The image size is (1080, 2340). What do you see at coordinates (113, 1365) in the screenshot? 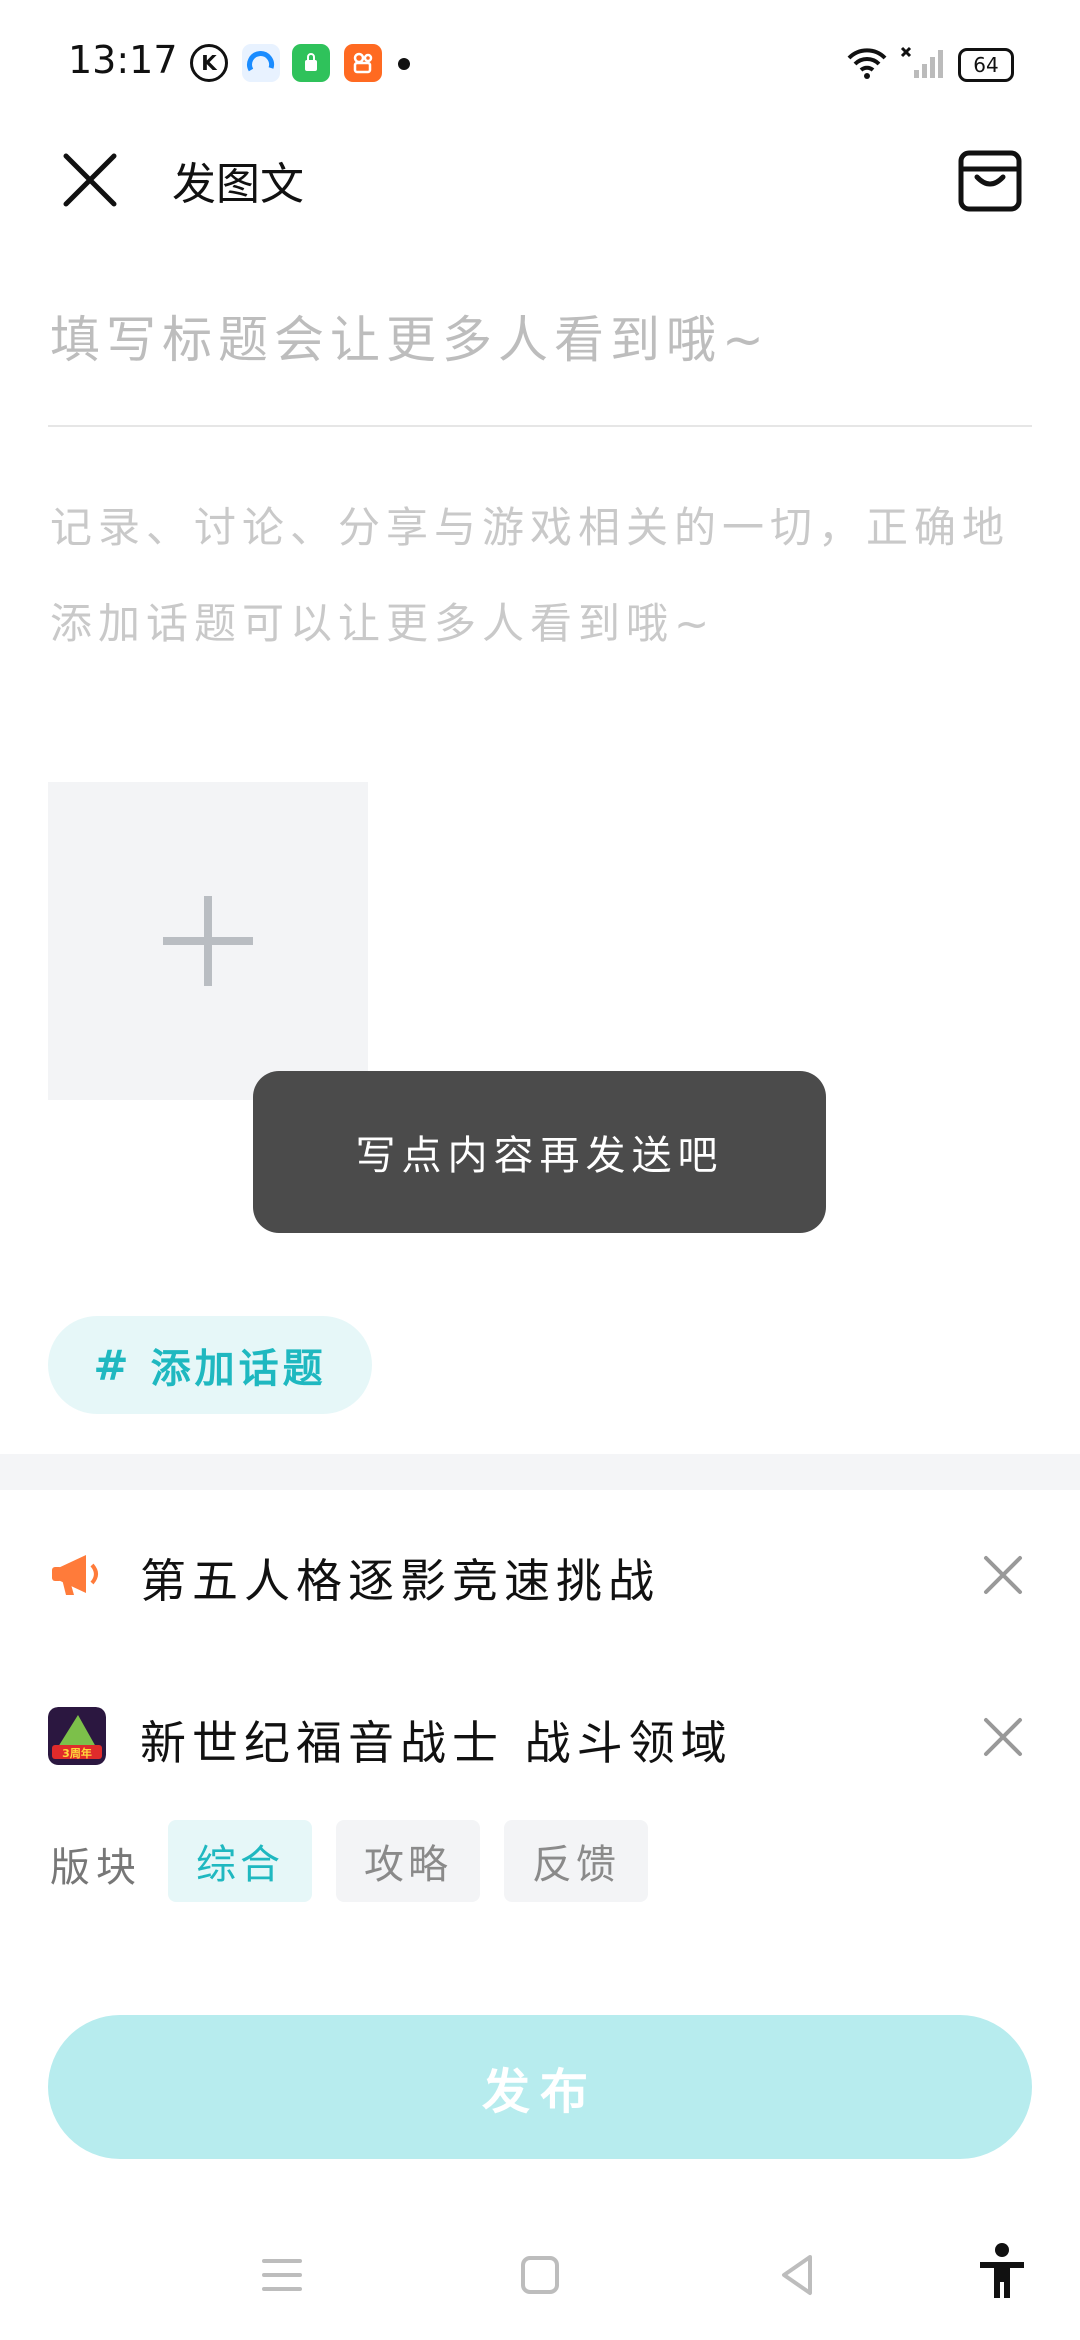
I see `hash-icon: #` at bounding box center [113, 1365].